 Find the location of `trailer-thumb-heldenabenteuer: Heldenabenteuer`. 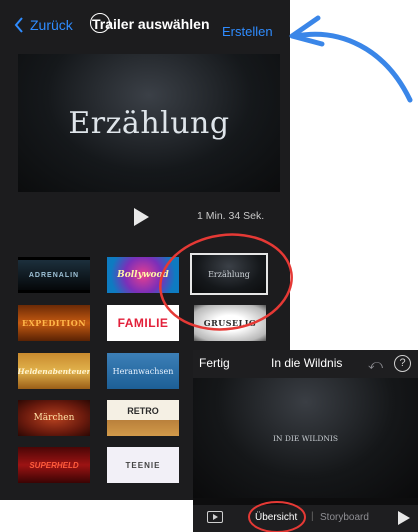

trailer-thumb-heldenabenteuer: Heldenabenteuer is located at coordinates (54, 371).